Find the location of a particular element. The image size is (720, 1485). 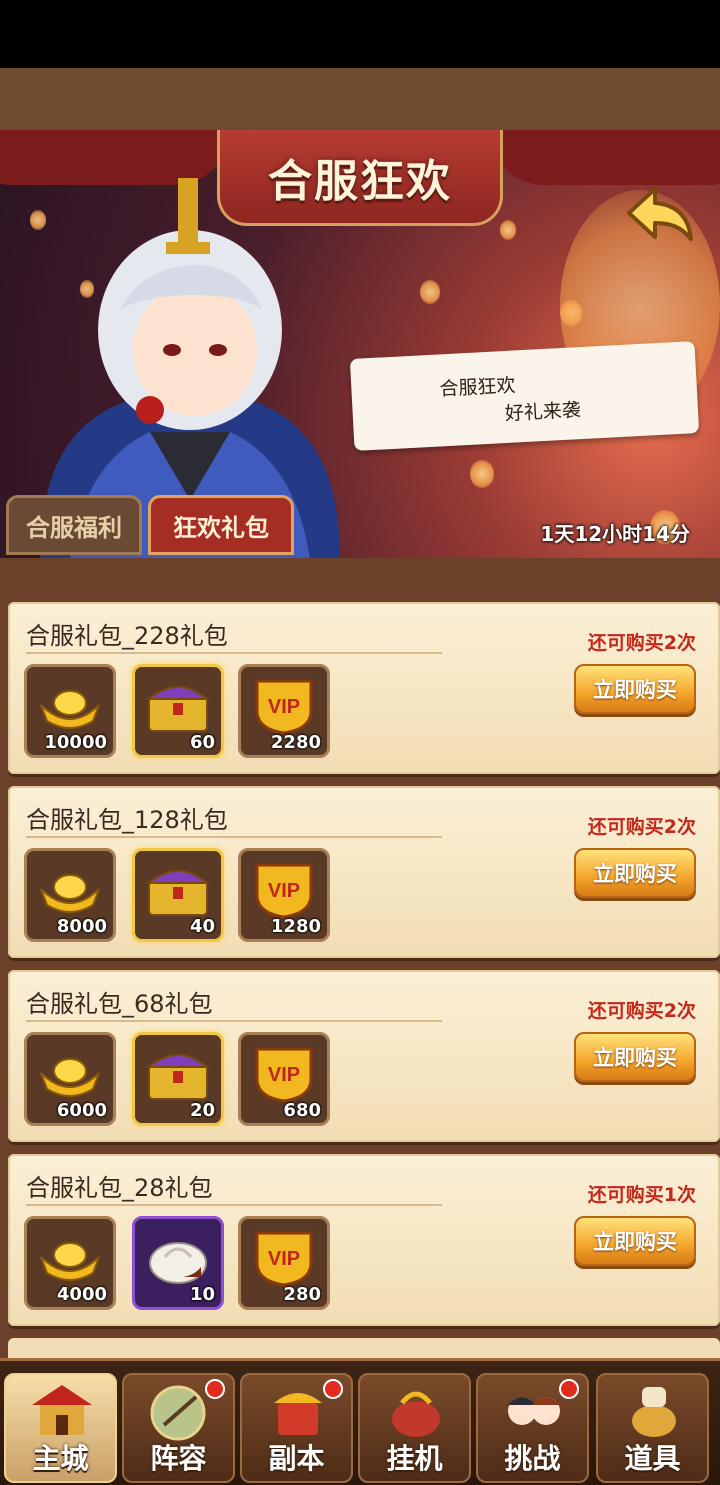

reward-item: VIP 680 is located at coordinates (284, 1079).